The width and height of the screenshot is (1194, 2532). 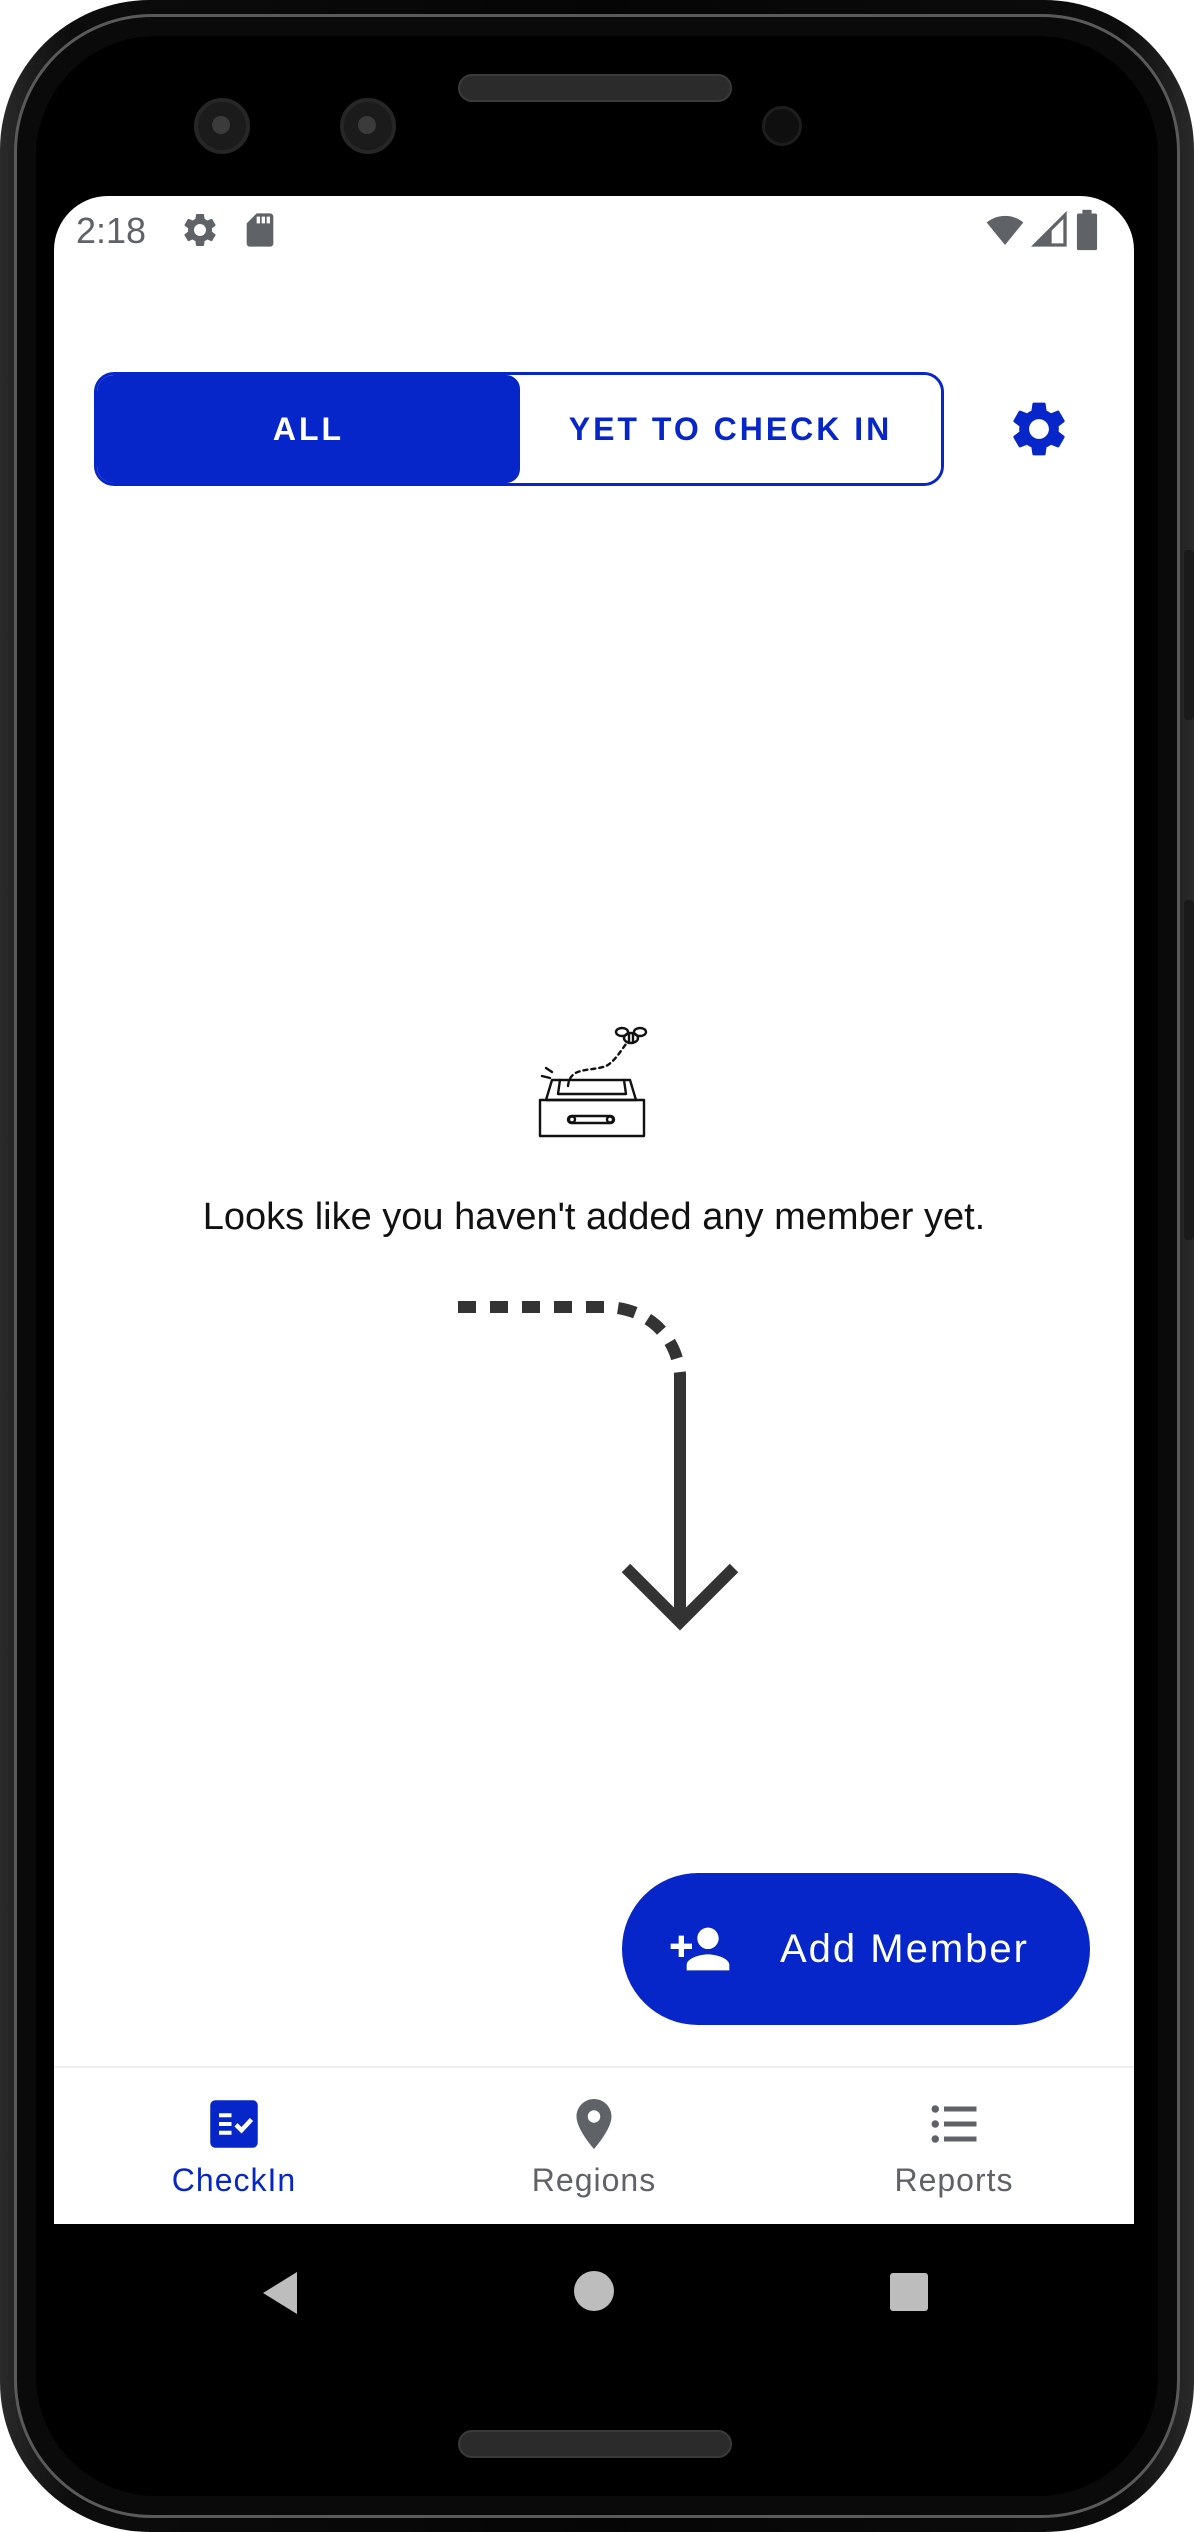 I want to click on system-navigation-bar, so click(x=594, y=2290).